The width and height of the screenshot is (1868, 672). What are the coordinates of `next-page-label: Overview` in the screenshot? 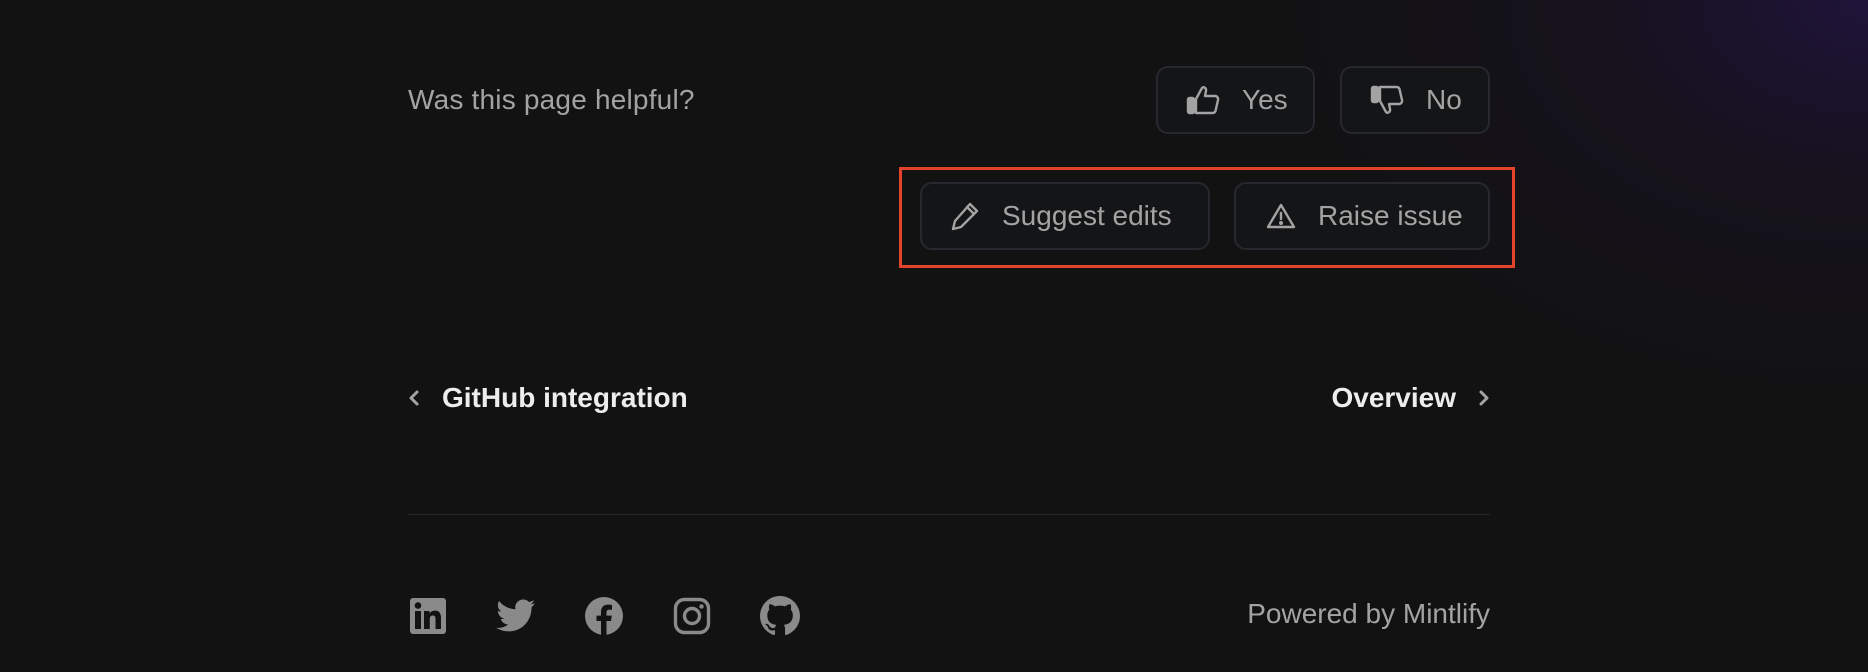 It's located at (1393, 397).